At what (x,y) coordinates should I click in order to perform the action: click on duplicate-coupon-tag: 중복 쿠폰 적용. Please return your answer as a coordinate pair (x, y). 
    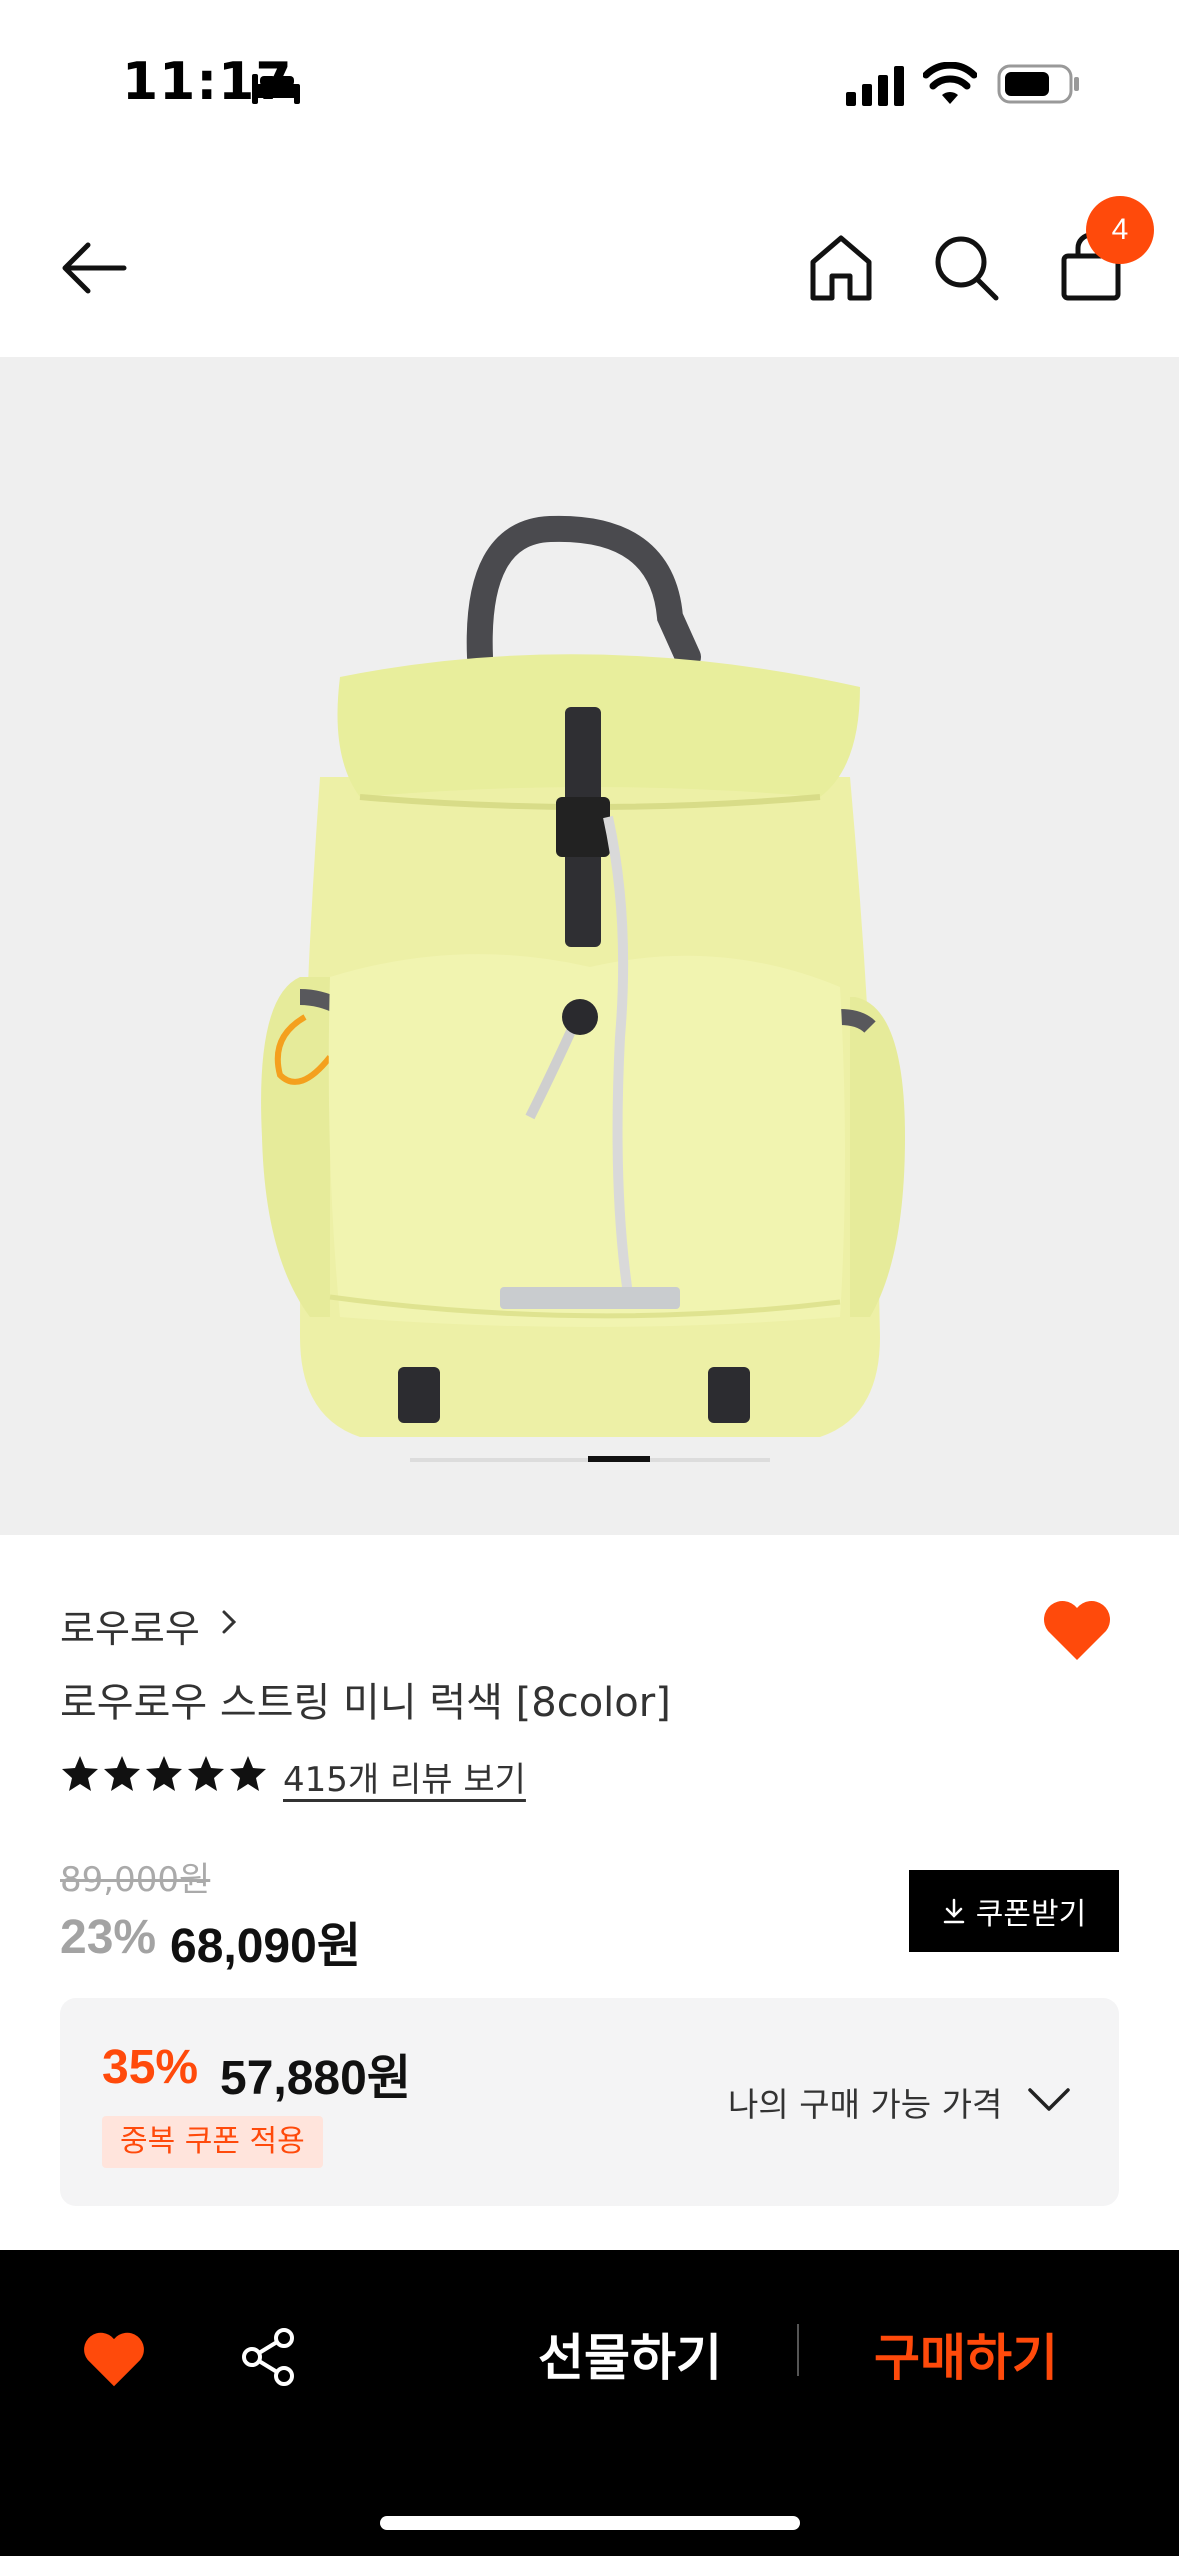
    Looking at the image, I should click on (212, 2142).